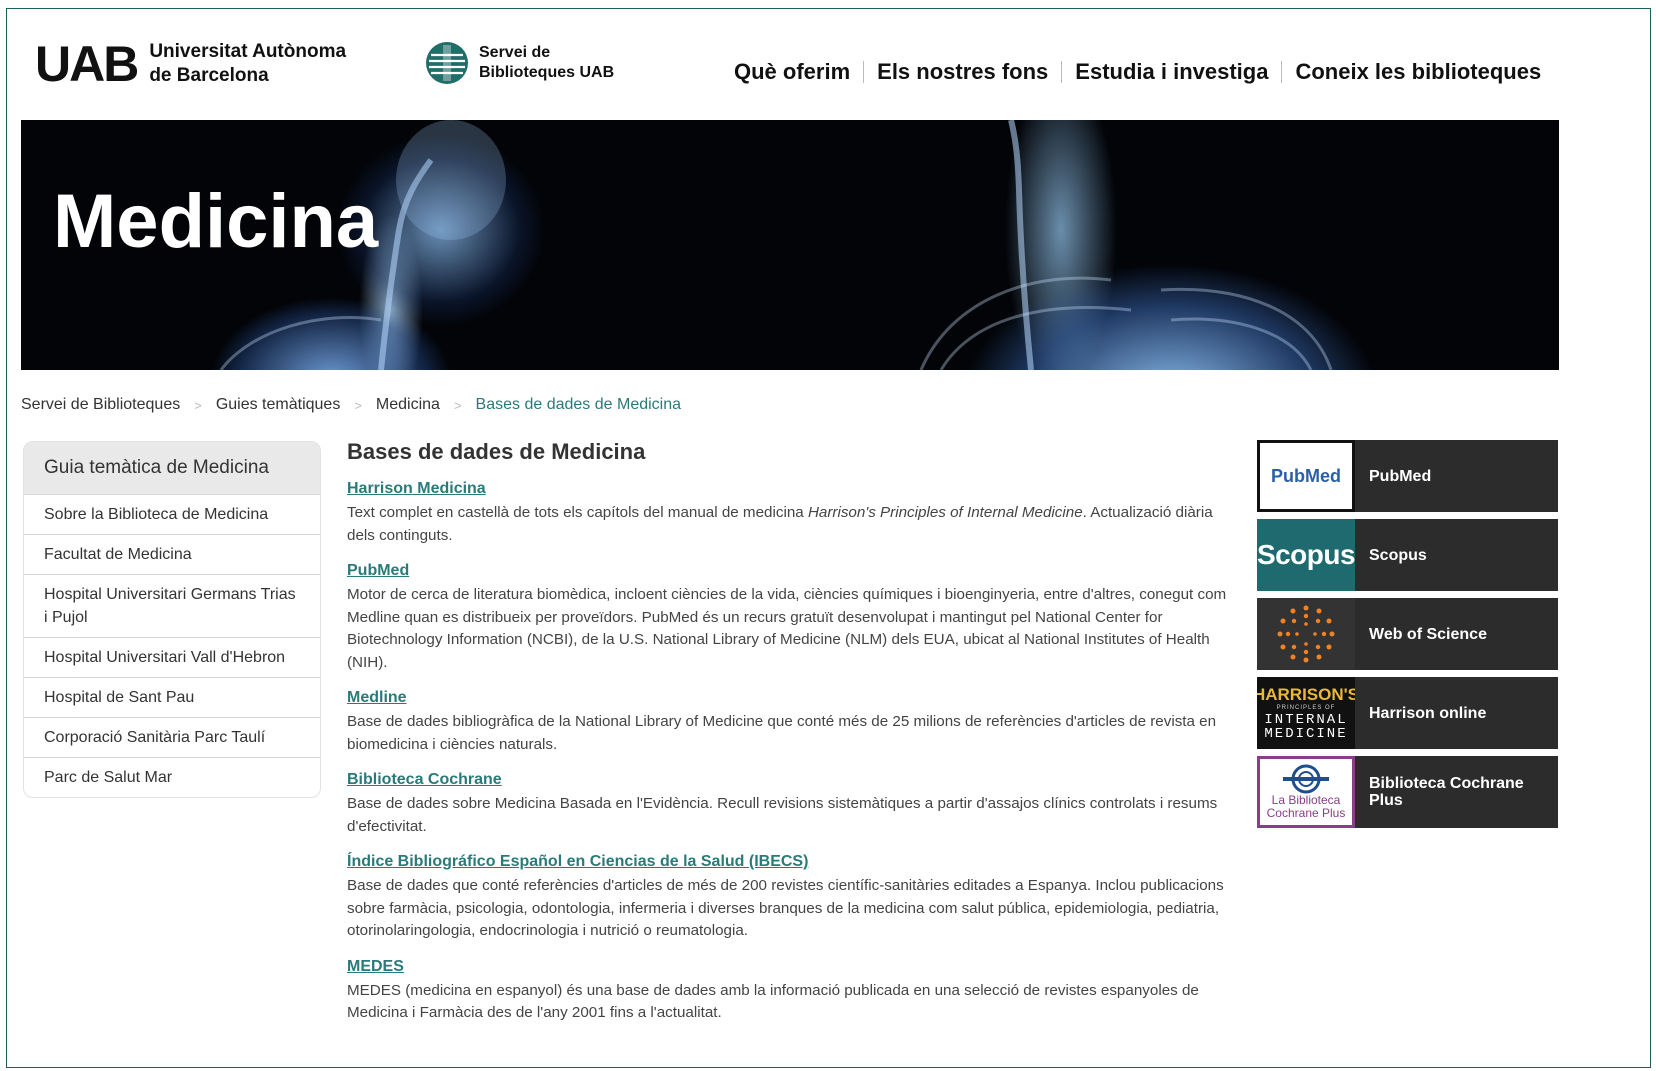  I want to click on sidebar-item-sant-pau: Hospital de Sant Pau, so click(172, 697).